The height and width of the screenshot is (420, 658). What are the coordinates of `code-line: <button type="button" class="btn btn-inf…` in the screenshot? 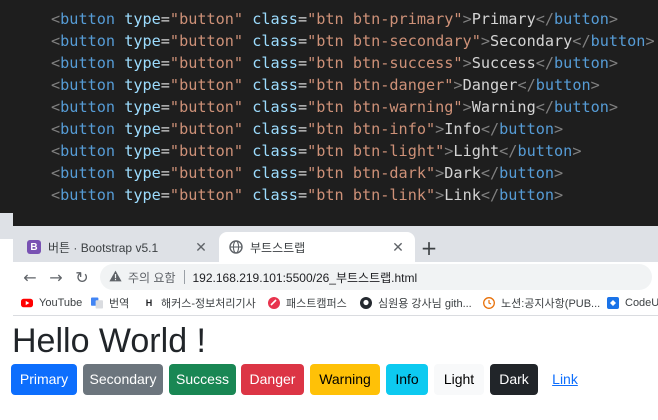 It's located at (307, 129).